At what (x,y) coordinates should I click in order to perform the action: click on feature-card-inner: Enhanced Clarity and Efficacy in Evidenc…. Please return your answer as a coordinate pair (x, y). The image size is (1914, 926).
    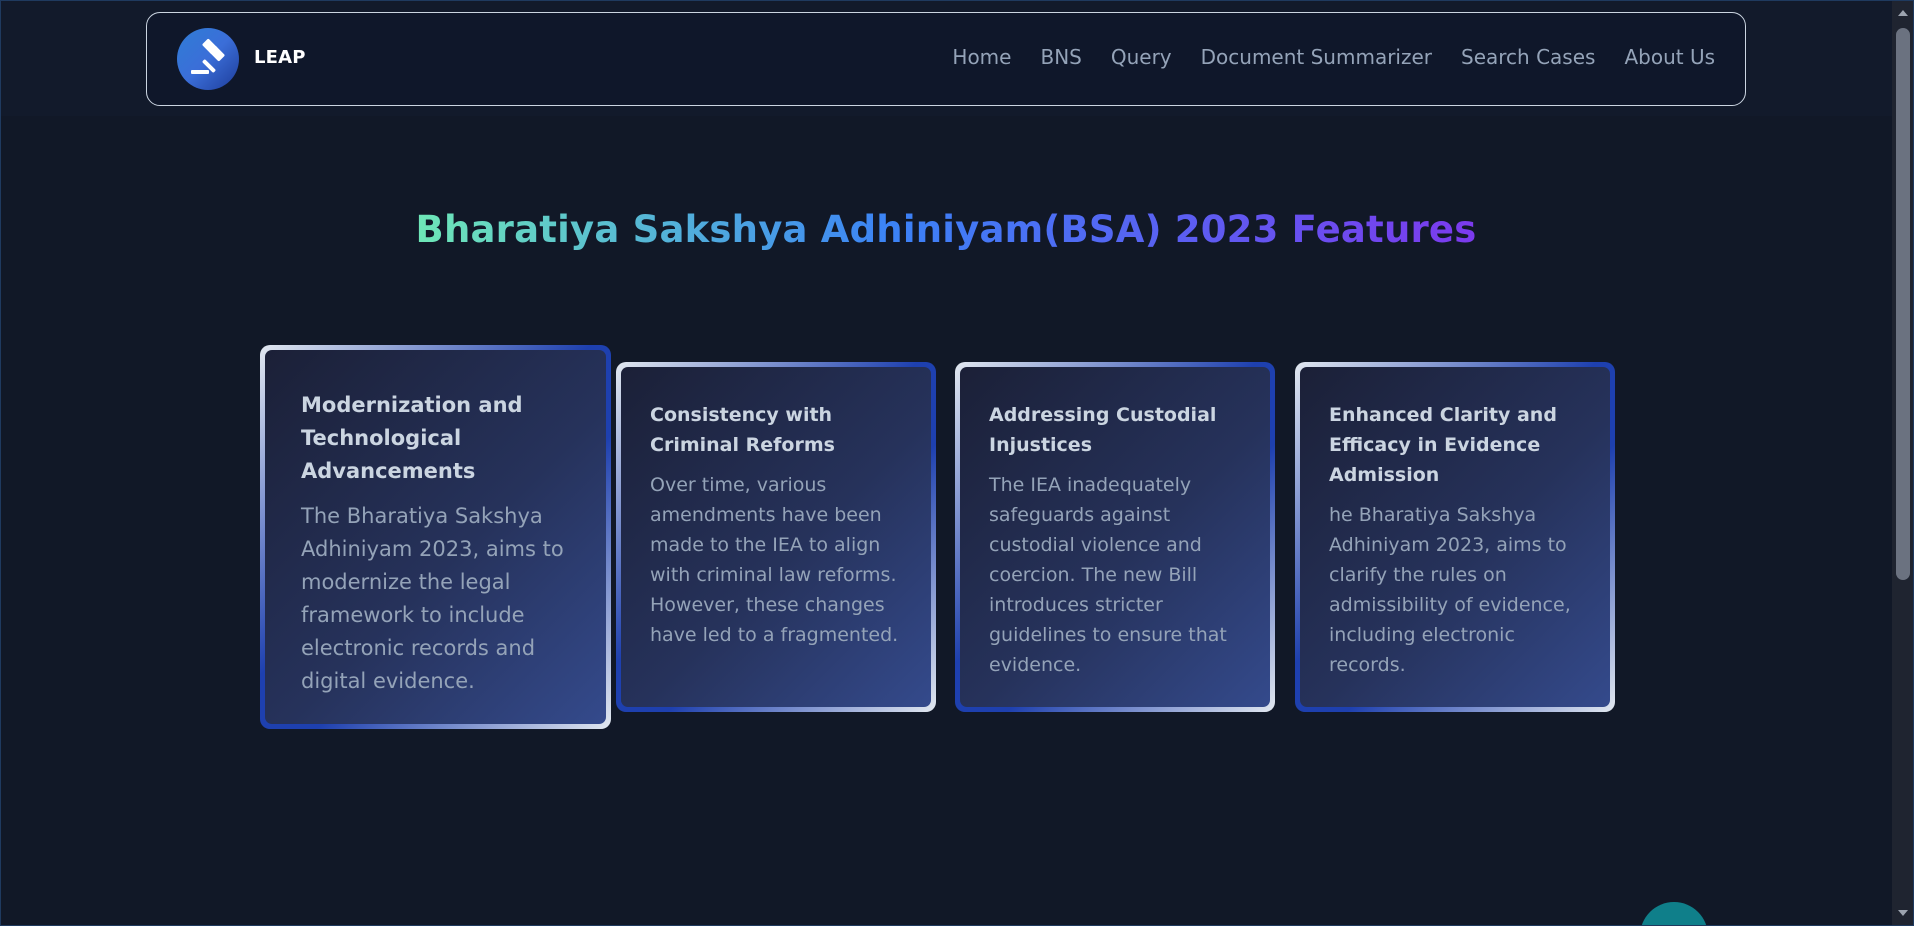
    Looking at the image, I should click on (1455, 537).